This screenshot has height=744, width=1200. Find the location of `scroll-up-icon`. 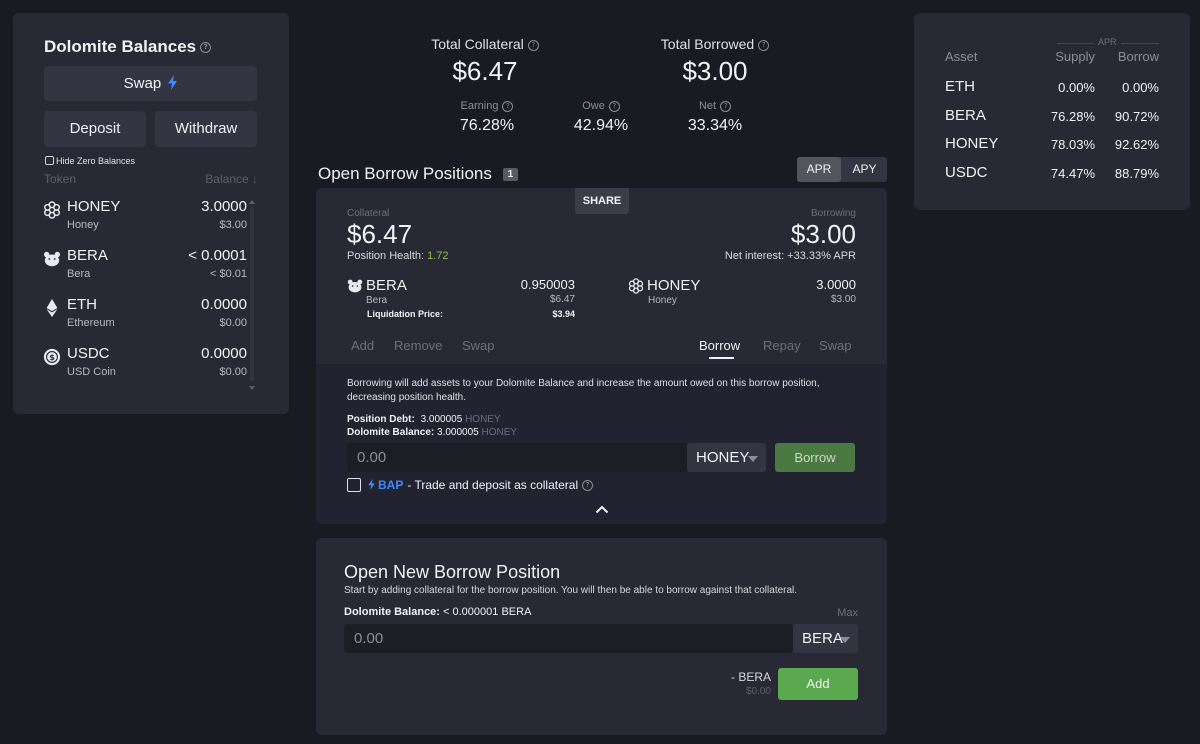

scroll-up-icon is located at coordinates (252, 202).